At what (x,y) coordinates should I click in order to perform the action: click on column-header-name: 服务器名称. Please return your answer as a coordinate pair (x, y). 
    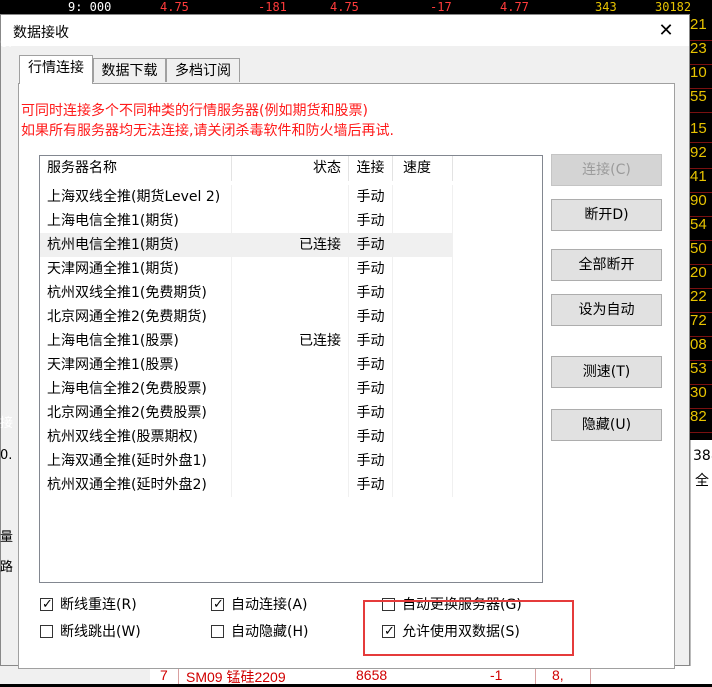
    Looking at the image, I should click on (136, 168).